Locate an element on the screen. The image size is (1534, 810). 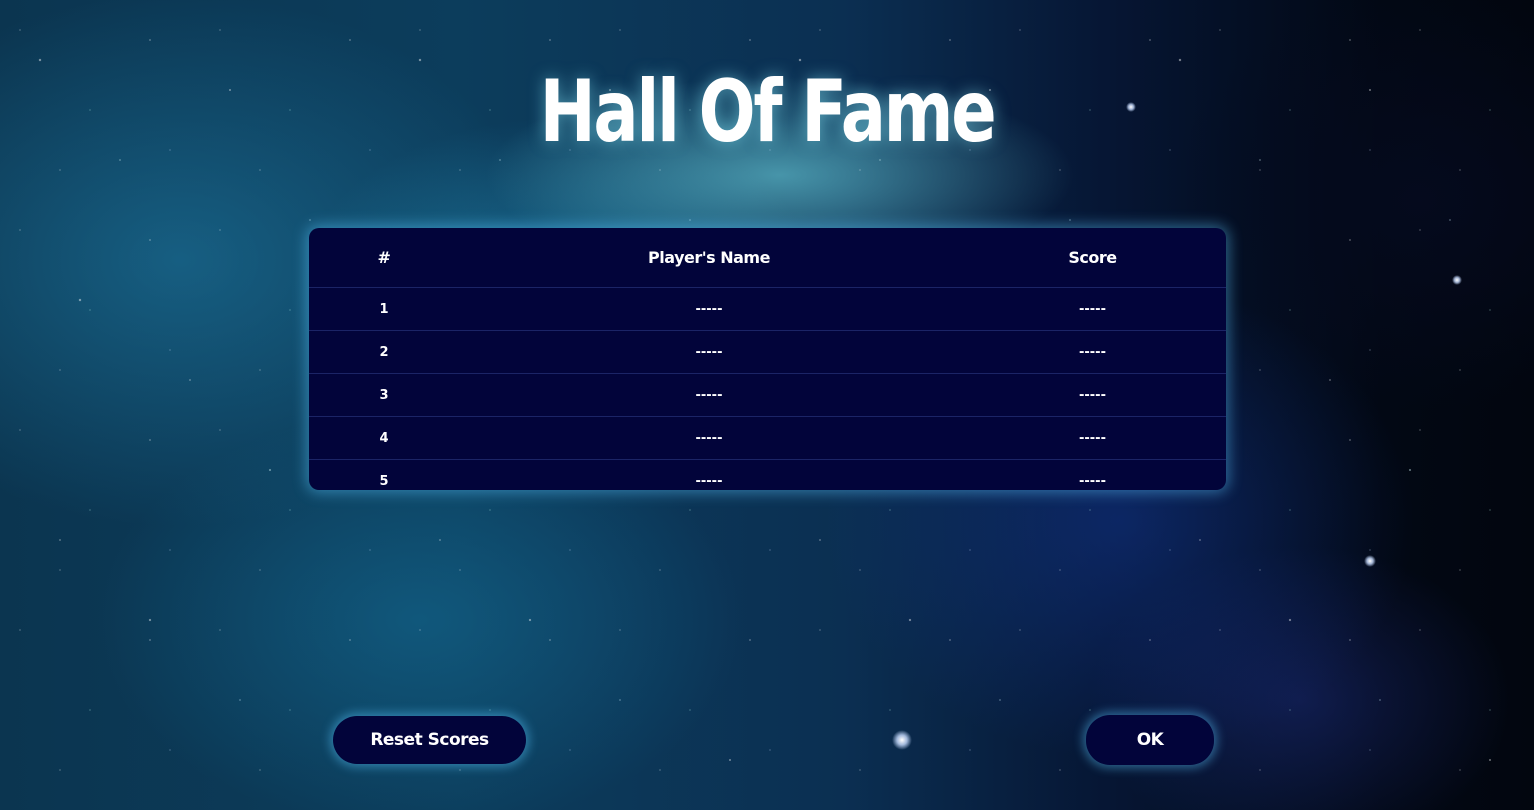
table-row: 5 ----- ----- is located at coordinates (767, 474).